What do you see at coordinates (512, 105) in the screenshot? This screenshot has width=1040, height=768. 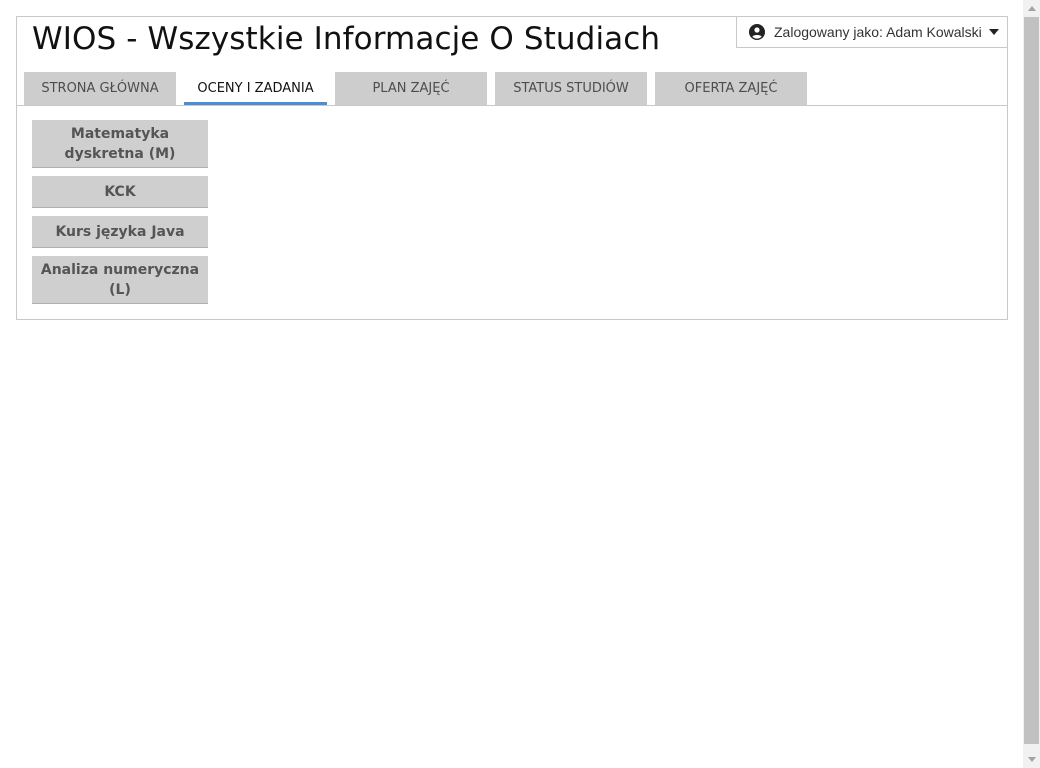 I see `tabs-divider` at bounding box center [512, 105].